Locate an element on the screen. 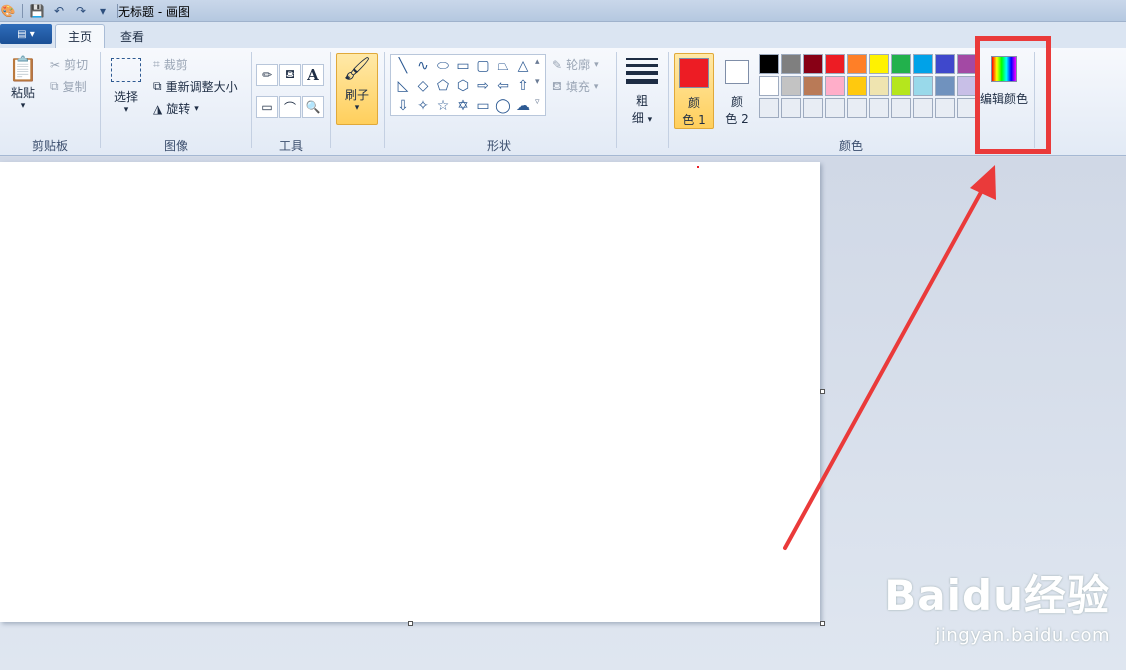 This screenshot has height=670, width=1126. title-bar: 🎨 💾 ↶ ↷ ▾ 无标题 - 画图 is located at coordinates (563, 11).